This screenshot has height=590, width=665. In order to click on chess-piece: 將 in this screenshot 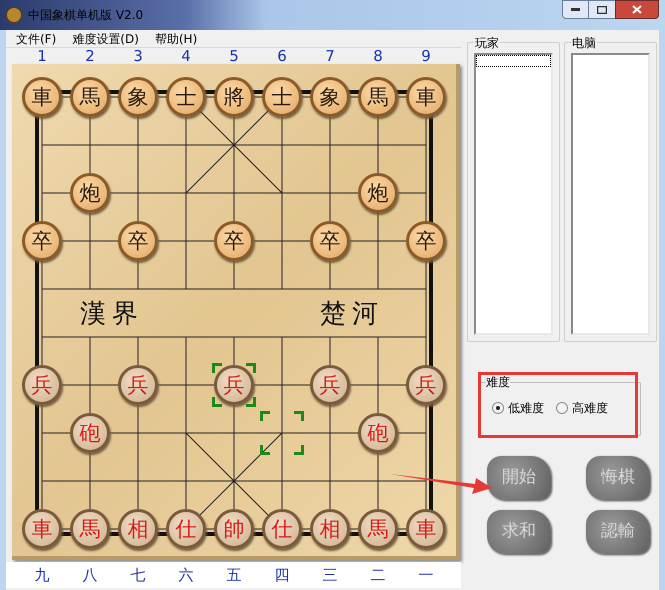, I will do `click(234, 97)`.